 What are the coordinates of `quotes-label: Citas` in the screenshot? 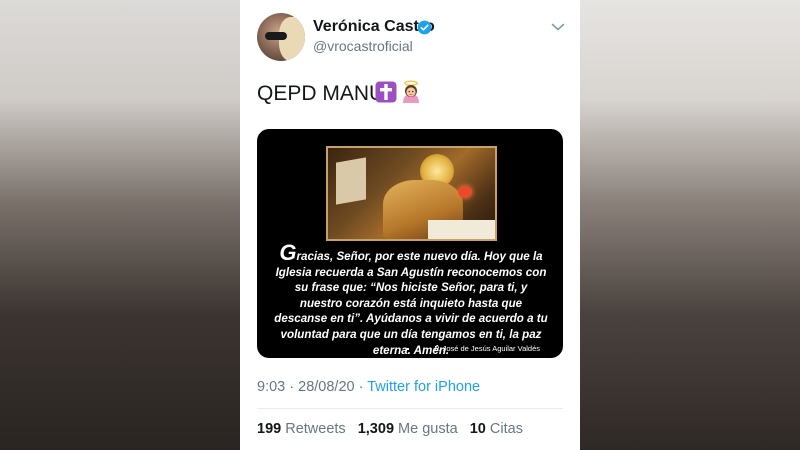 It's located at (506, 429).